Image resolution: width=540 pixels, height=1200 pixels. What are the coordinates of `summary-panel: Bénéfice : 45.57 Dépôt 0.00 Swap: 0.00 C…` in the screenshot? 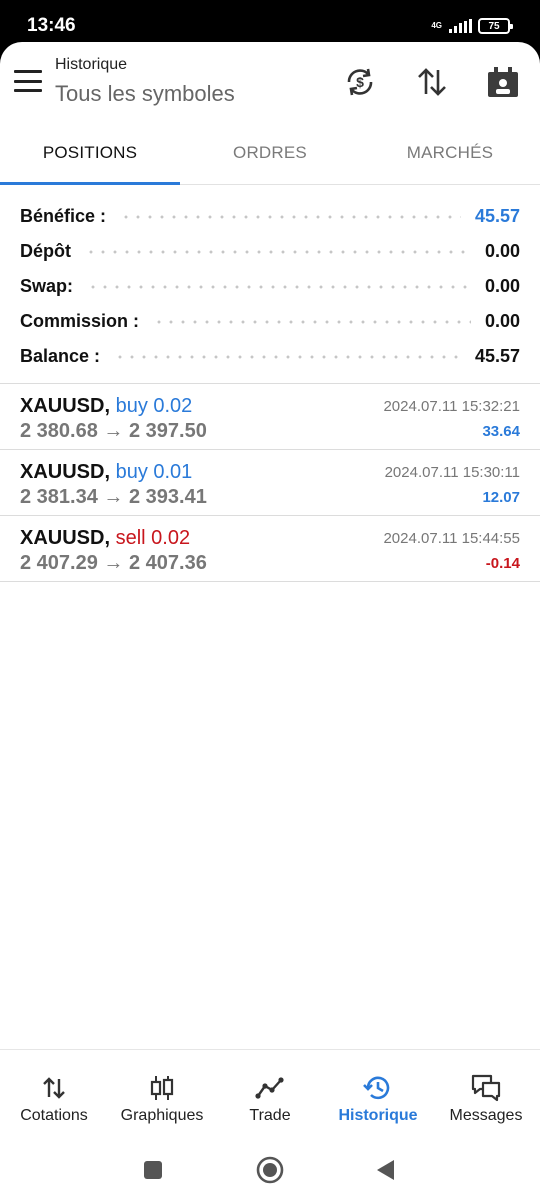 It's located at (270, 286).